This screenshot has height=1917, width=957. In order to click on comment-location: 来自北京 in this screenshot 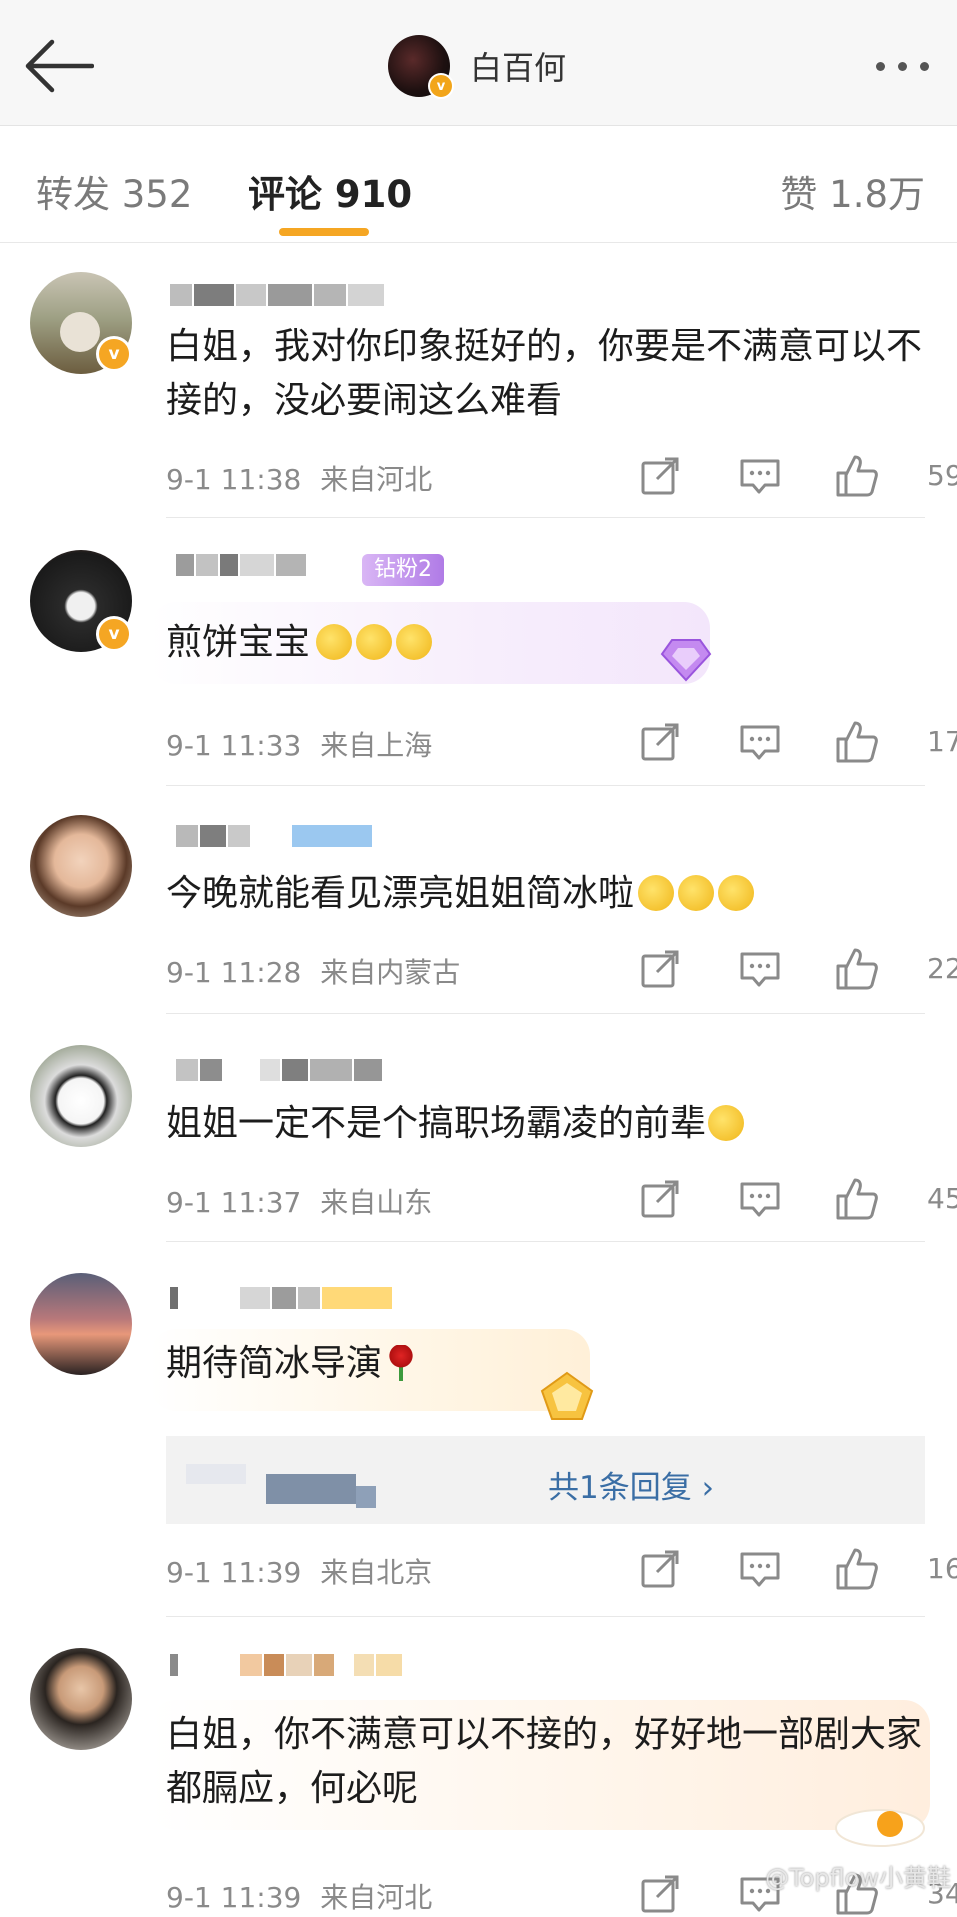, I will do `click(376, 1572)`.